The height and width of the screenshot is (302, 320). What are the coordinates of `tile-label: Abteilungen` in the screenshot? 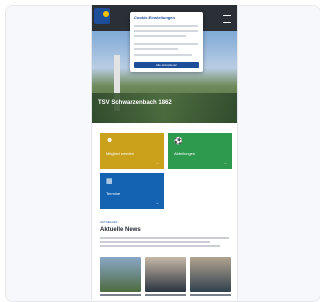 It's located at (185, 153).